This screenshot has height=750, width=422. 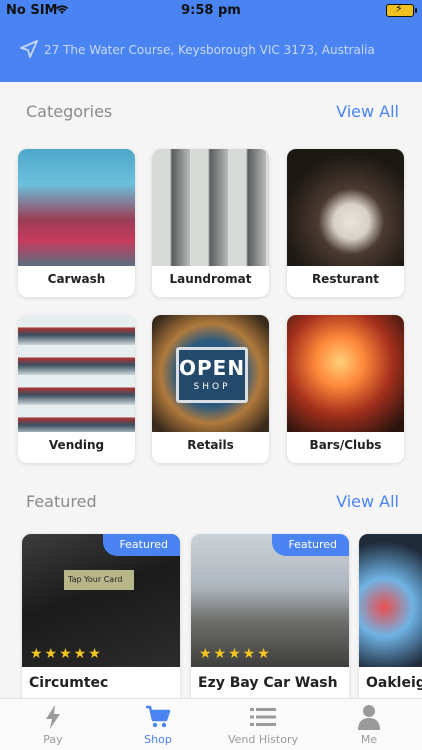 I want to click on featured-name: Oakleigh, so click(x=394, y=683).